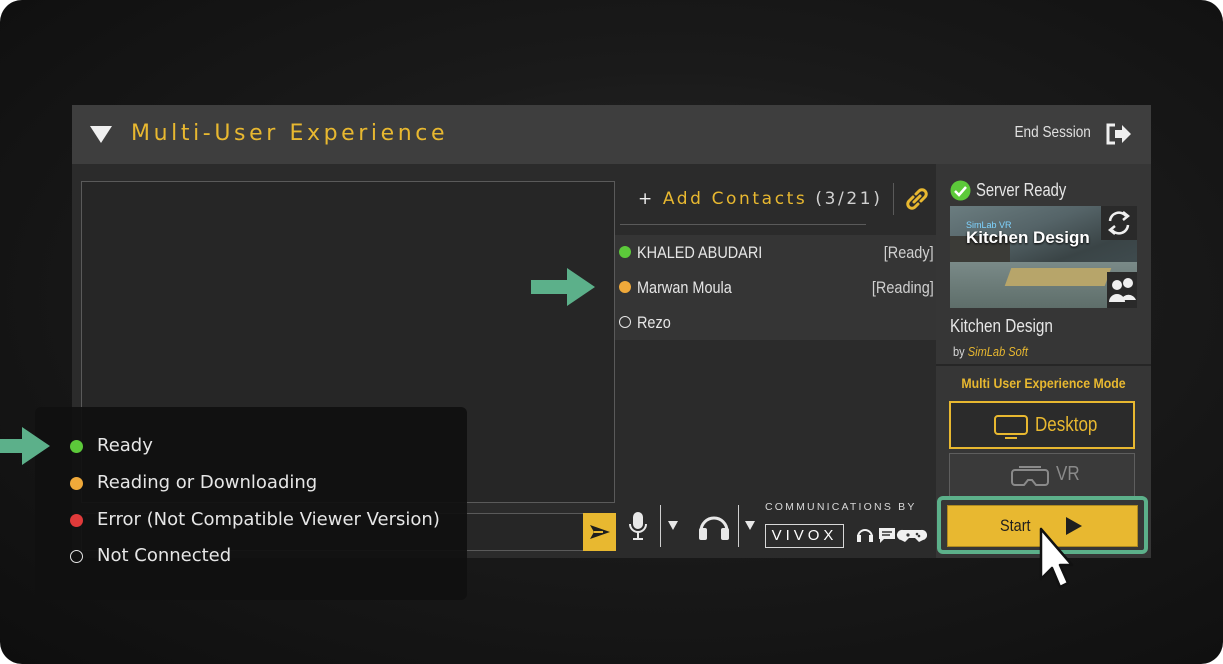  I want to click on contact-status: [Ready], so click(909, 252).